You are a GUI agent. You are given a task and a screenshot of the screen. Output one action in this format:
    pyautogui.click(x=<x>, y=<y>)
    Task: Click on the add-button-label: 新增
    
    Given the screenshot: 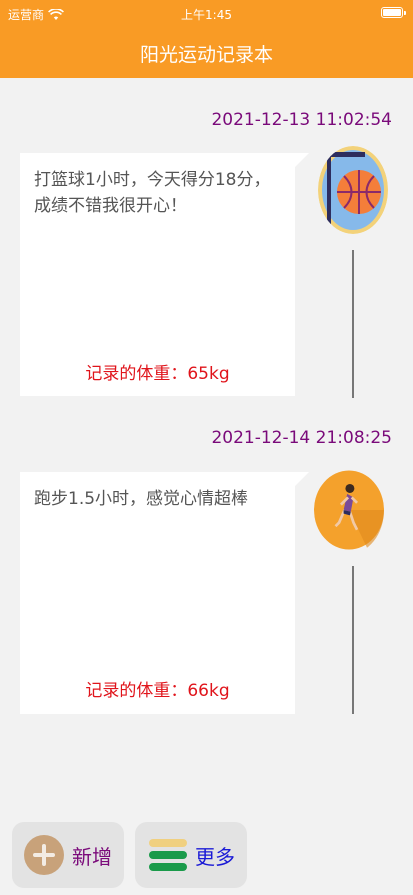 What is the action you would take?
    pyautogui.click(x=92, y=856)
    